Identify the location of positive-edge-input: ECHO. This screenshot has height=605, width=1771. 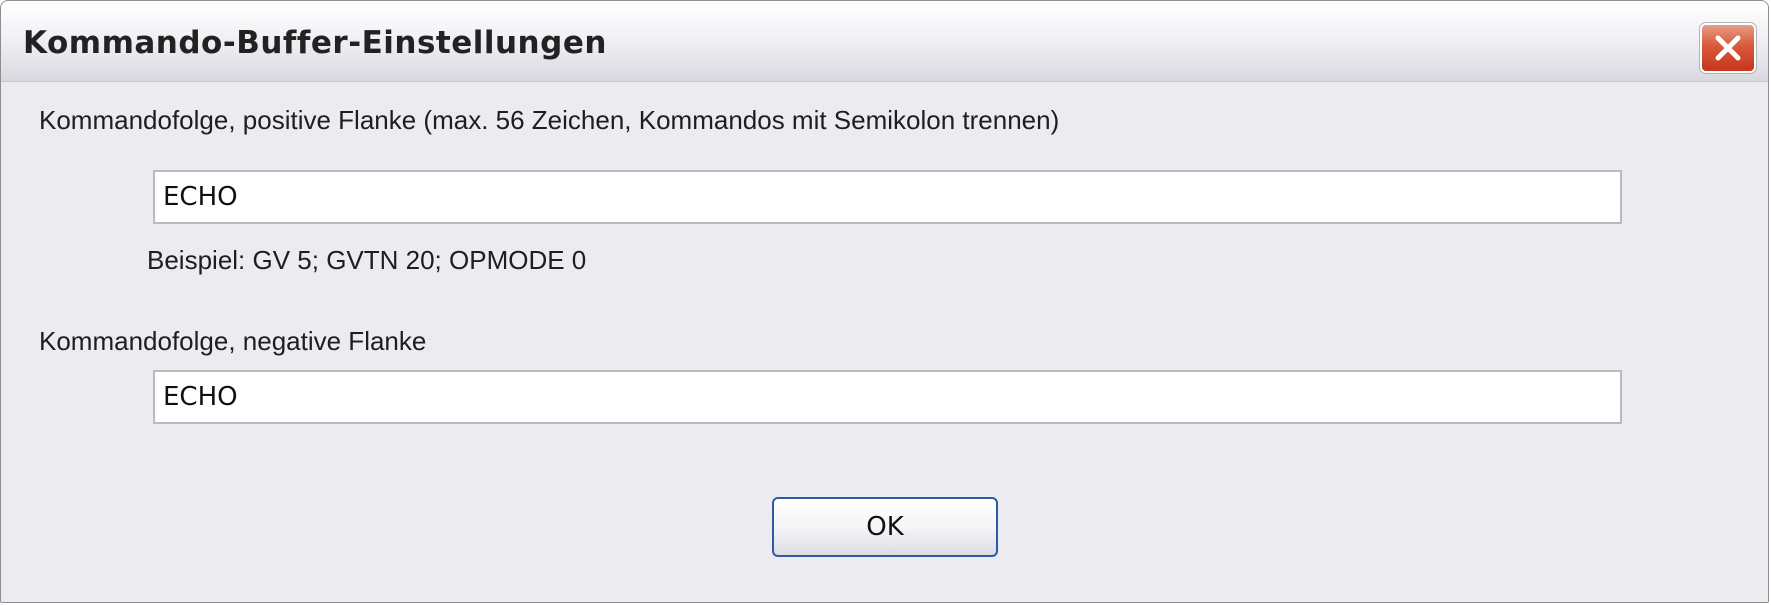
(887, 197).